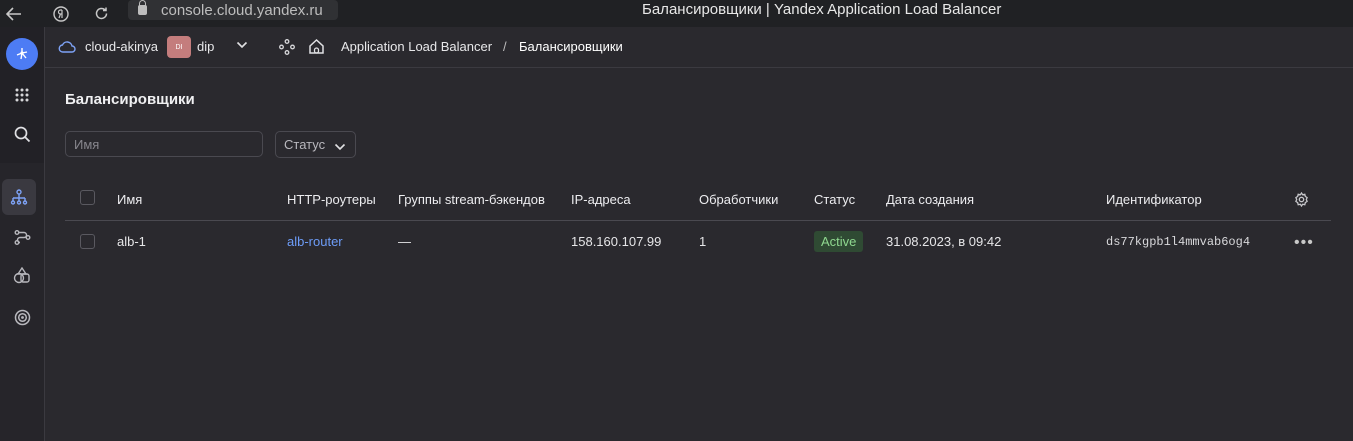  Describe the element at coordinates (242, 10) in the screenshot. I see `url-text: console.cloud.yandex.ru` at that location.